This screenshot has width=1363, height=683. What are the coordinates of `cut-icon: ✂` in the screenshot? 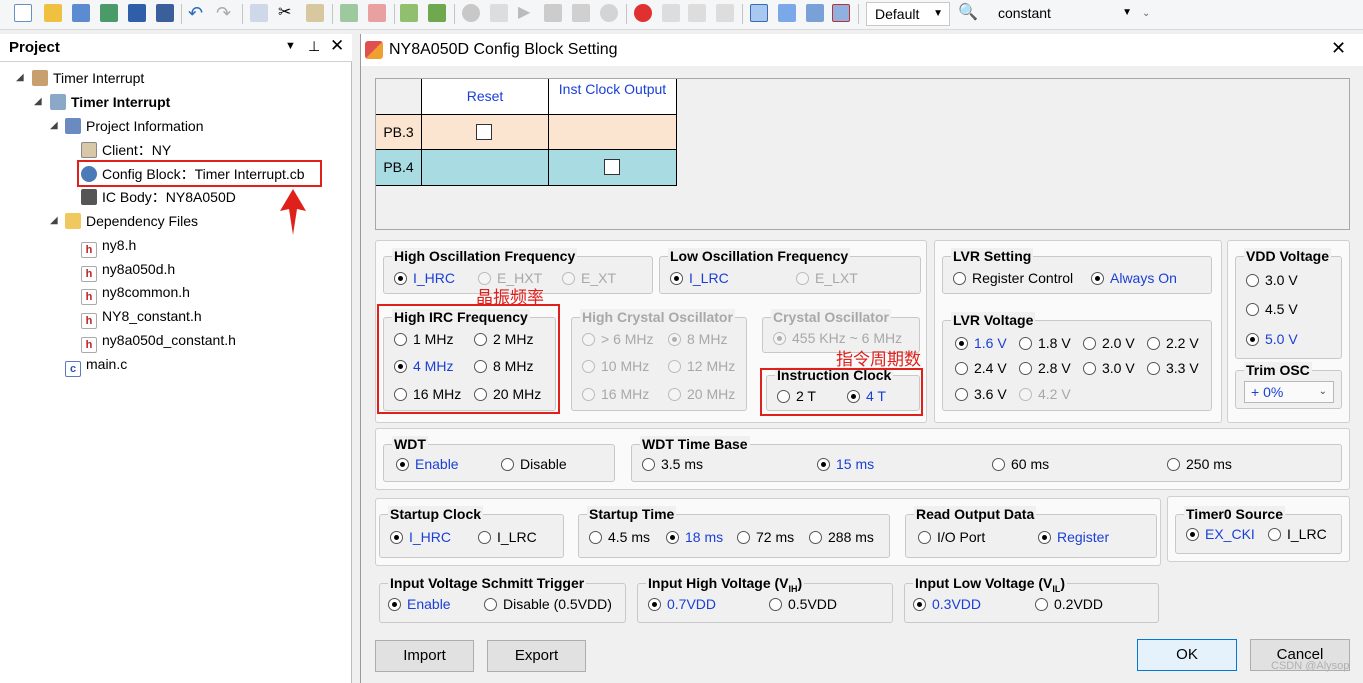 It's located at (287, 13).